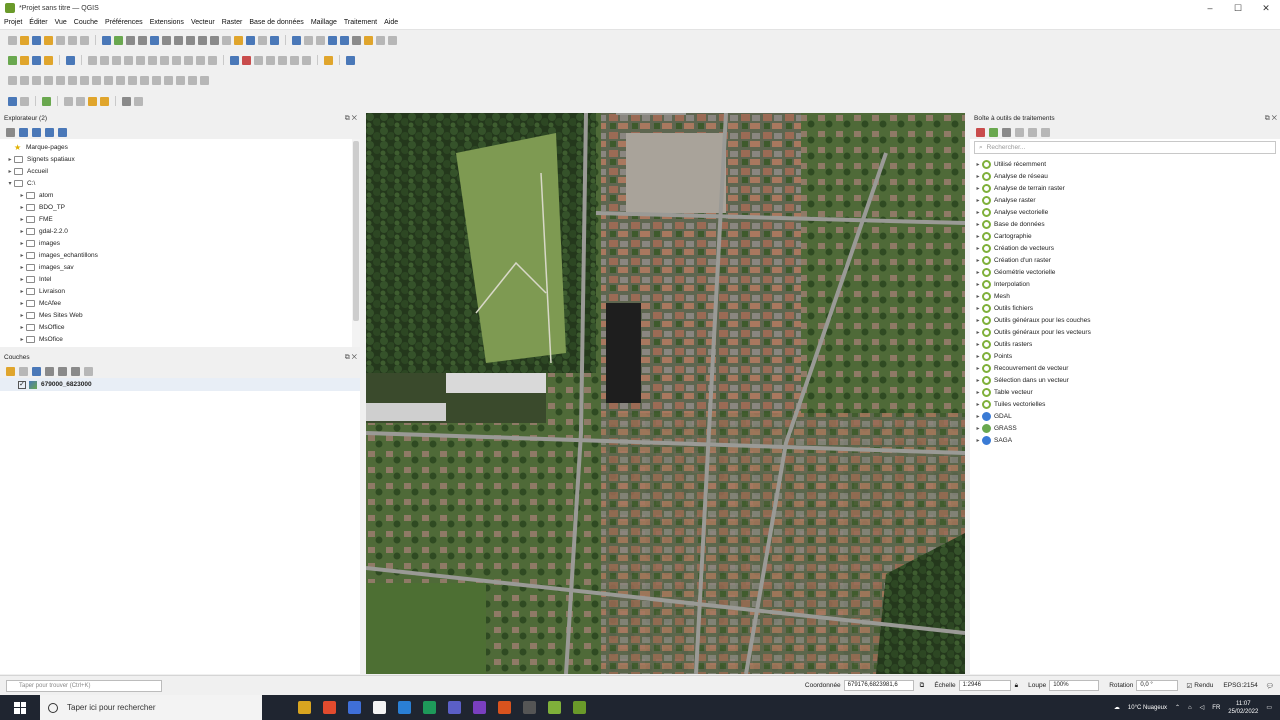 The image size is (1280, 720). I want to click on measure-icon, so click(344, 40).